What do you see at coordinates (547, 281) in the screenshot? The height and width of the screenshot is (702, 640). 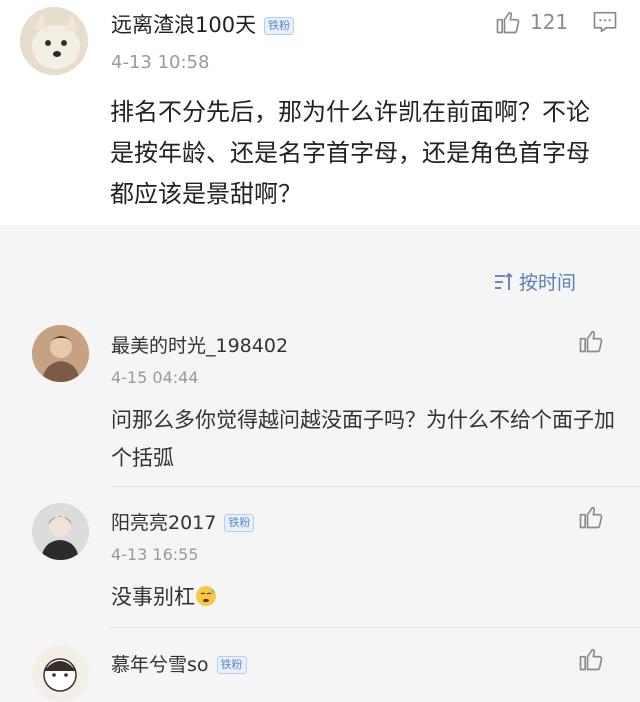 I see `sort-label: 按时间` at bounding box center [547, 281].